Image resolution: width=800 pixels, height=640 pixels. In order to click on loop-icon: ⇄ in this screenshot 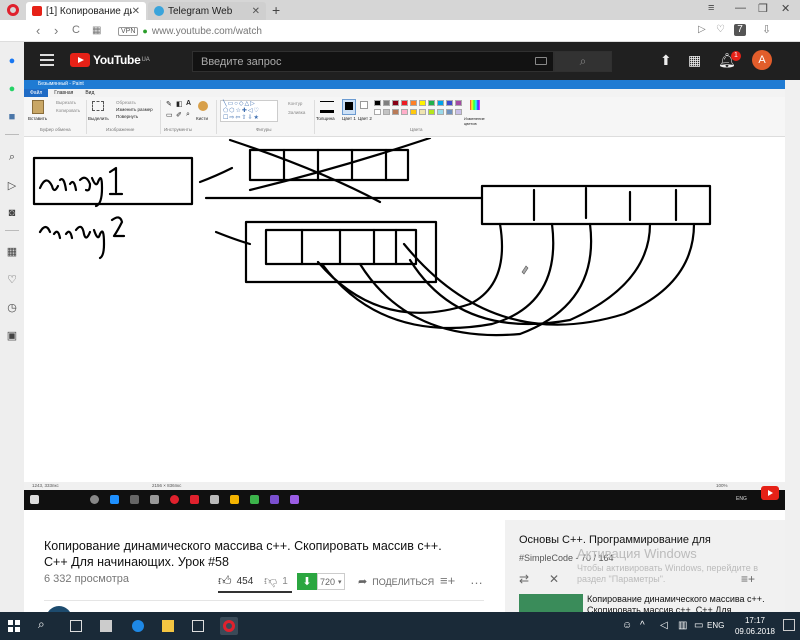, I will do `click(524, 579)`.